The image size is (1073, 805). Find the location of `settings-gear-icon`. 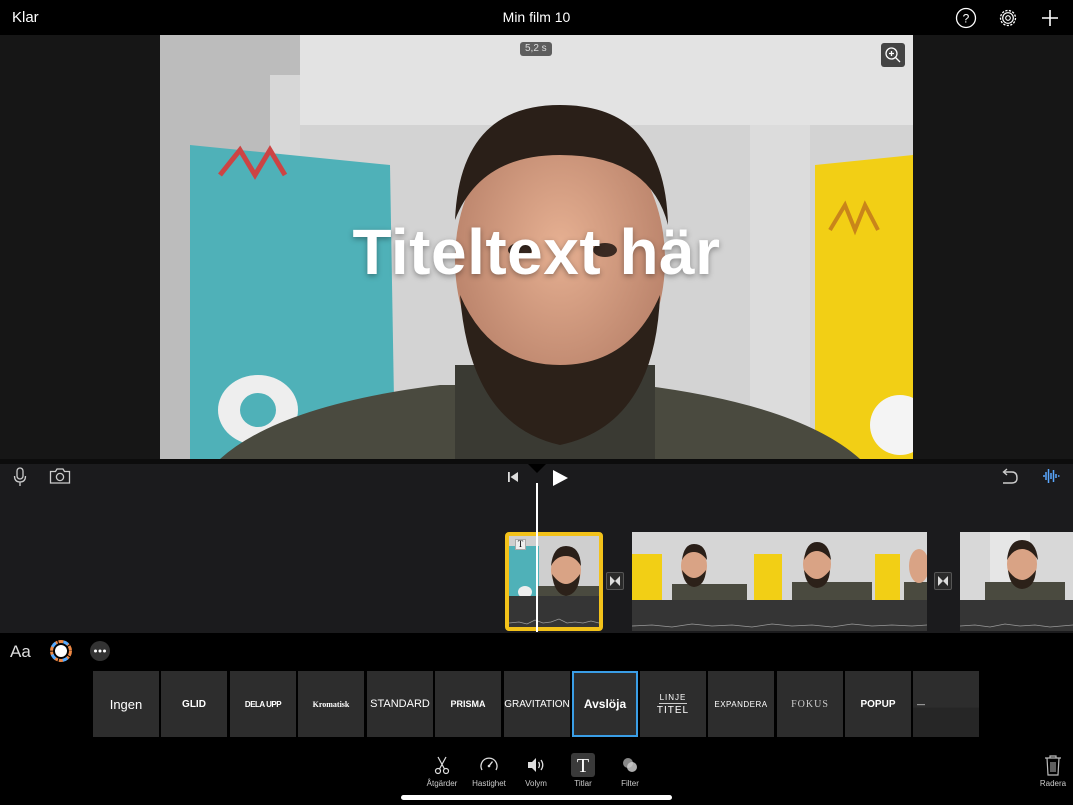

settings-gear-icon is located at coordinates (1008, 18).